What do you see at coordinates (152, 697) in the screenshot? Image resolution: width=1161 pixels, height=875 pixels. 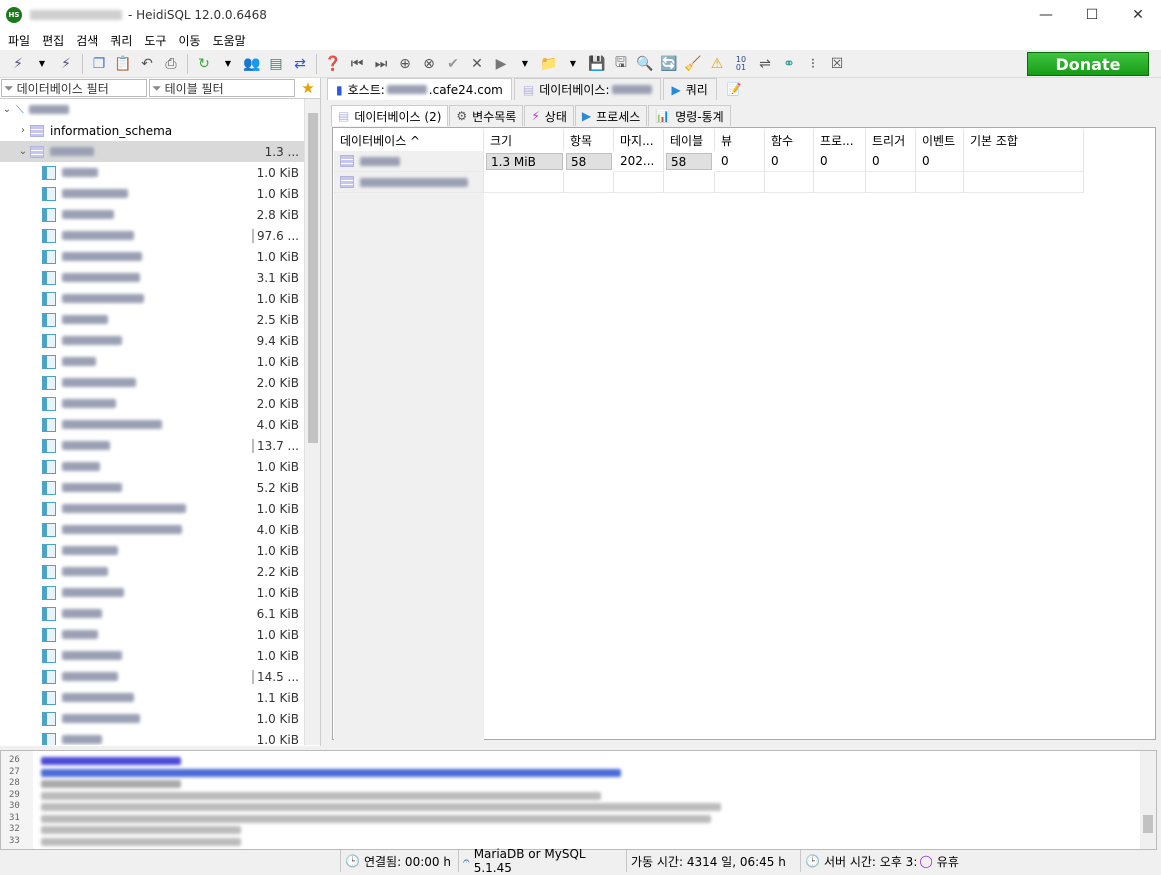 I see `tree-item-table: 1.1 KiB` at bounding box center [152, 697].